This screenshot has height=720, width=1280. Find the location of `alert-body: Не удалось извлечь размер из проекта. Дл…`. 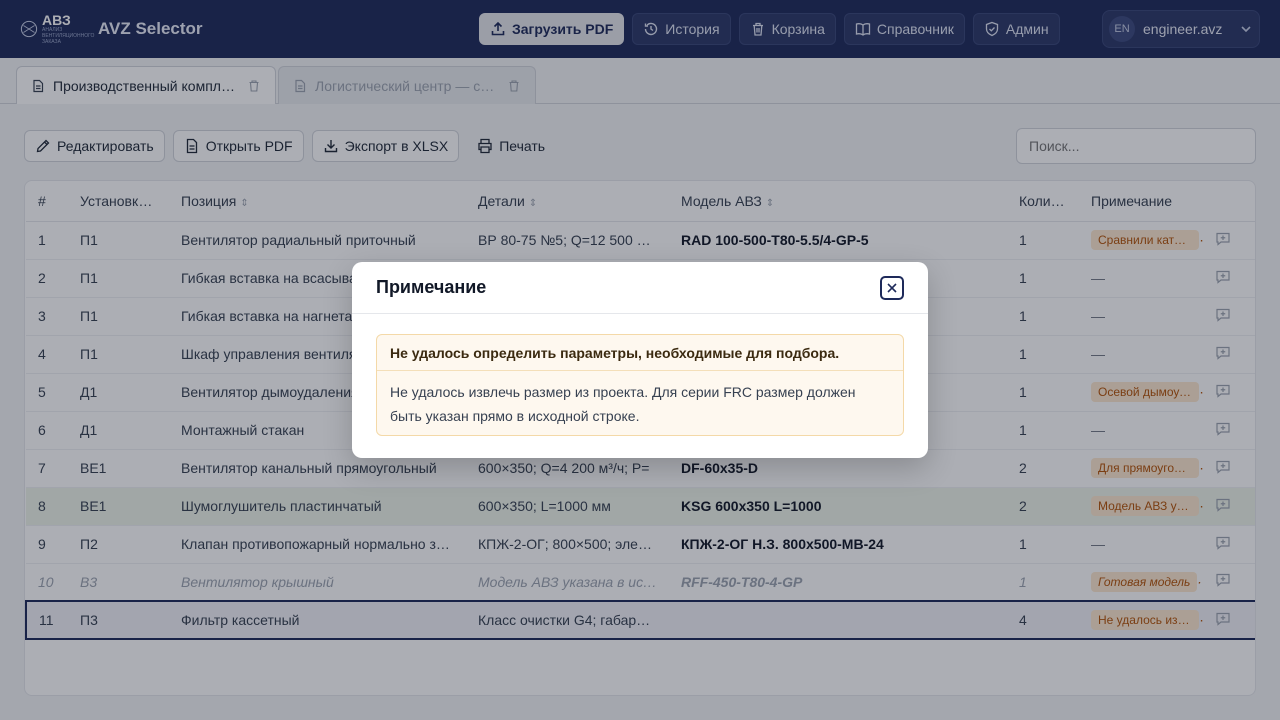

alert-body: Не удалось извлечь размер из проекта. Дл… is located at coordinates (623, 404).